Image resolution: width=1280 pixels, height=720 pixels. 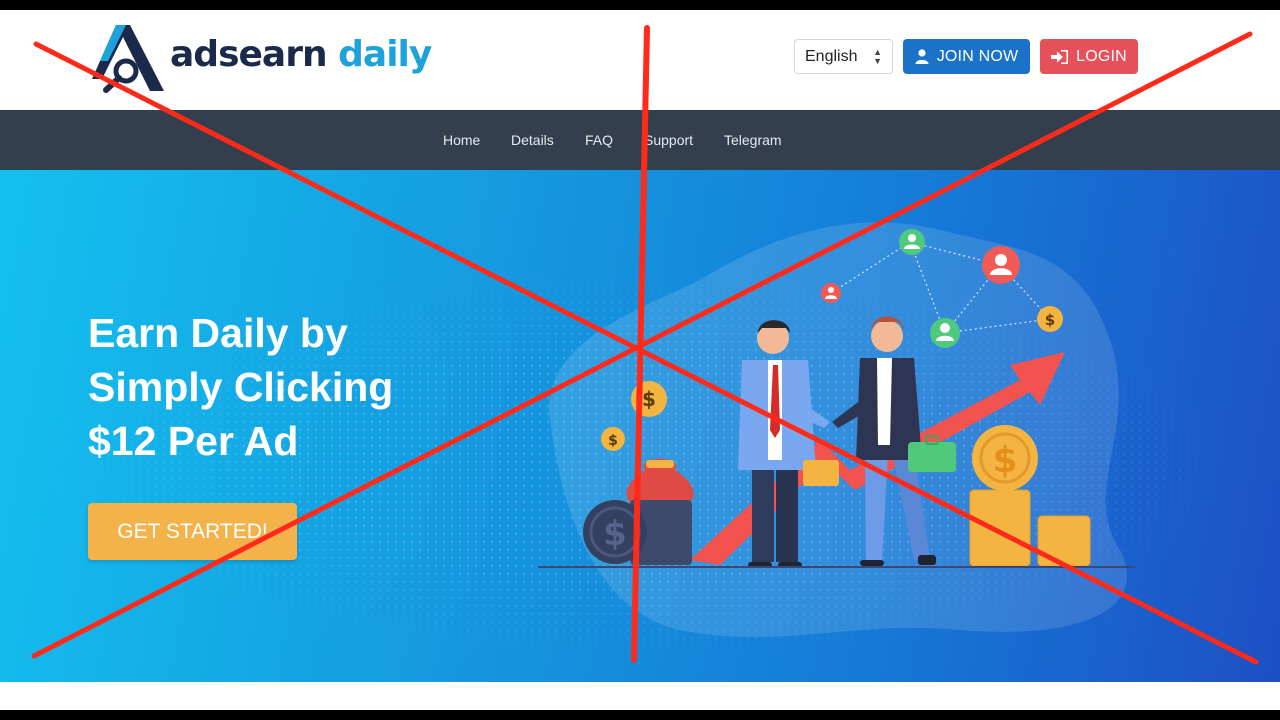 What do you see at coordinates (128, 59) in the screenshot?
I see `logo-a-magnifier-icon` at bounding box center [128, 59].